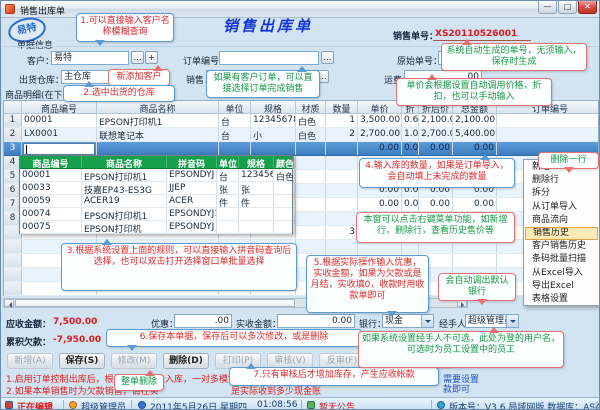 Image resolution: width=600 pixels, height=410 pixels. Describe the element at coordinates (547, 7) in the screenshot. I see `minimize-button: —` at that location.